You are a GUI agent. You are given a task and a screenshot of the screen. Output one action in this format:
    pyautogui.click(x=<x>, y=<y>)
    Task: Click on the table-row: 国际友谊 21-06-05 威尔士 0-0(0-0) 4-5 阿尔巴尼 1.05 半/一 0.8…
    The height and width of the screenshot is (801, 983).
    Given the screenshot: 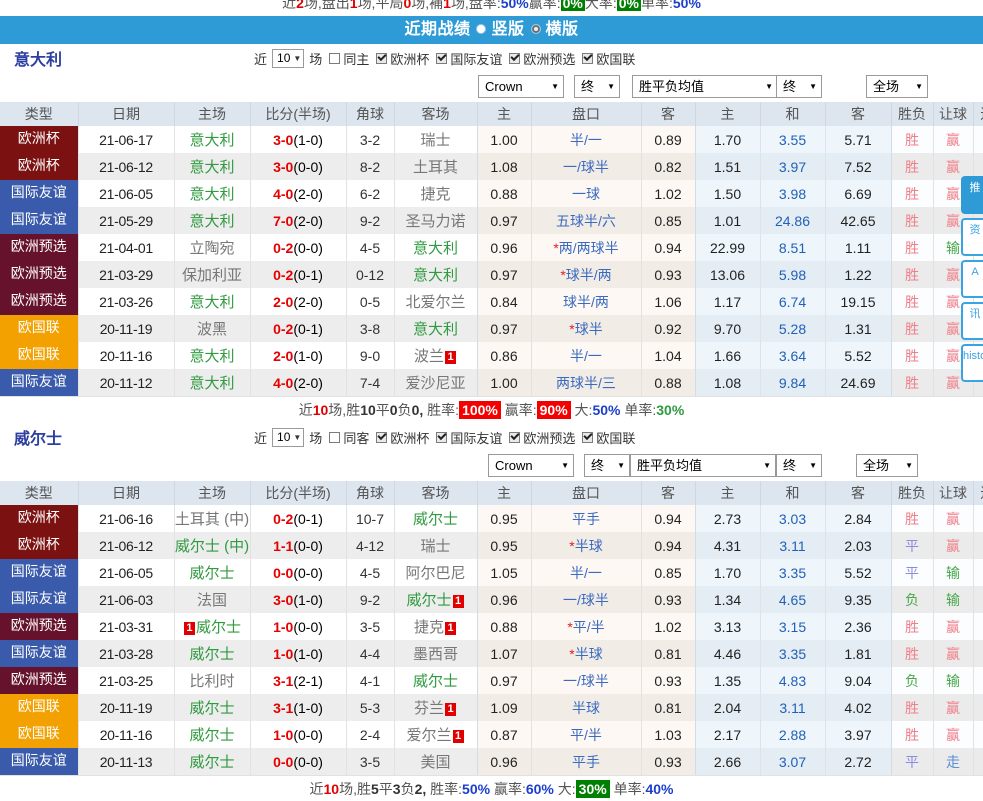 What is the action you would take?
    pyautogui.click(x=491, y=572)
    